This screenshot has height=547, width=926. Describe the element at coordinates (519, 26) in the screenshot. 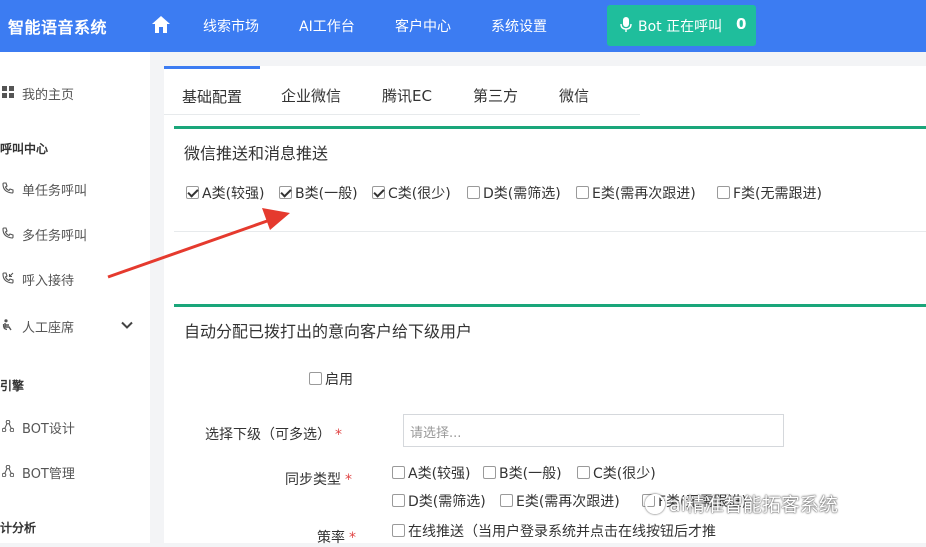

I see `nav-item-system-settings: 系统设置` at that location.